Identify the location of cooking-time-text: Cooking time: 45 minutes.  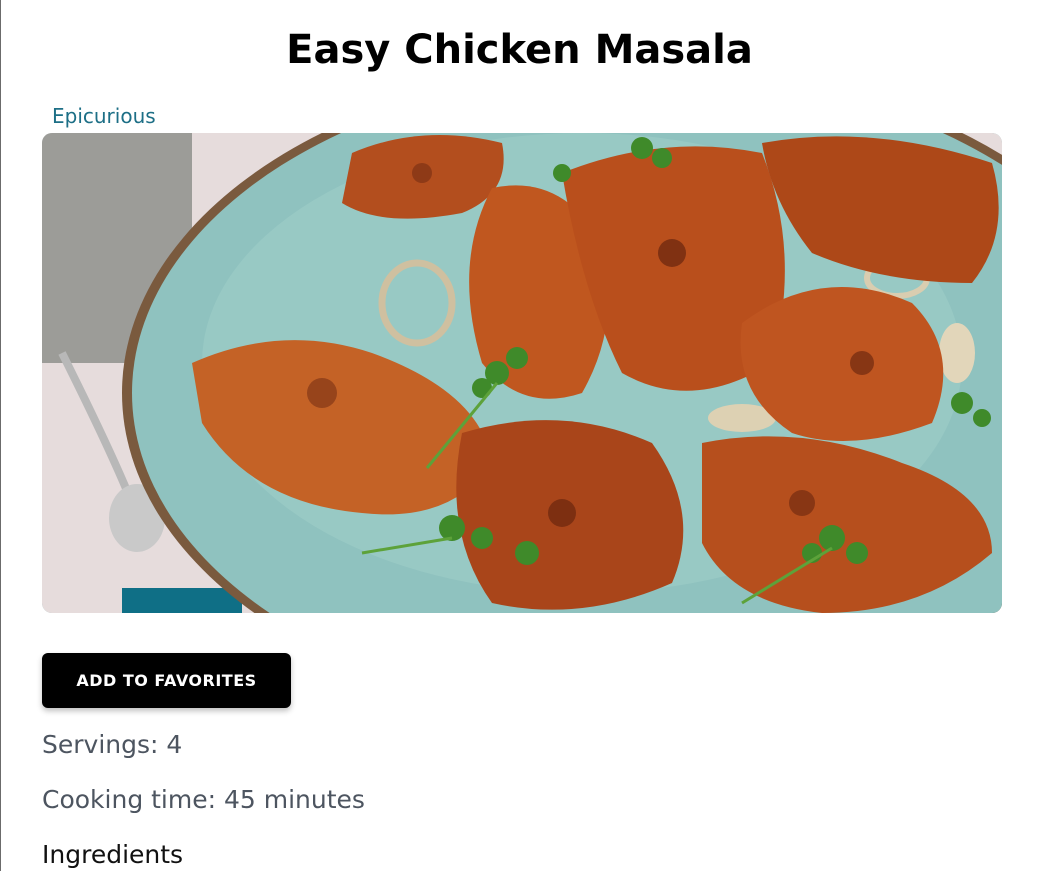
(203, 799).